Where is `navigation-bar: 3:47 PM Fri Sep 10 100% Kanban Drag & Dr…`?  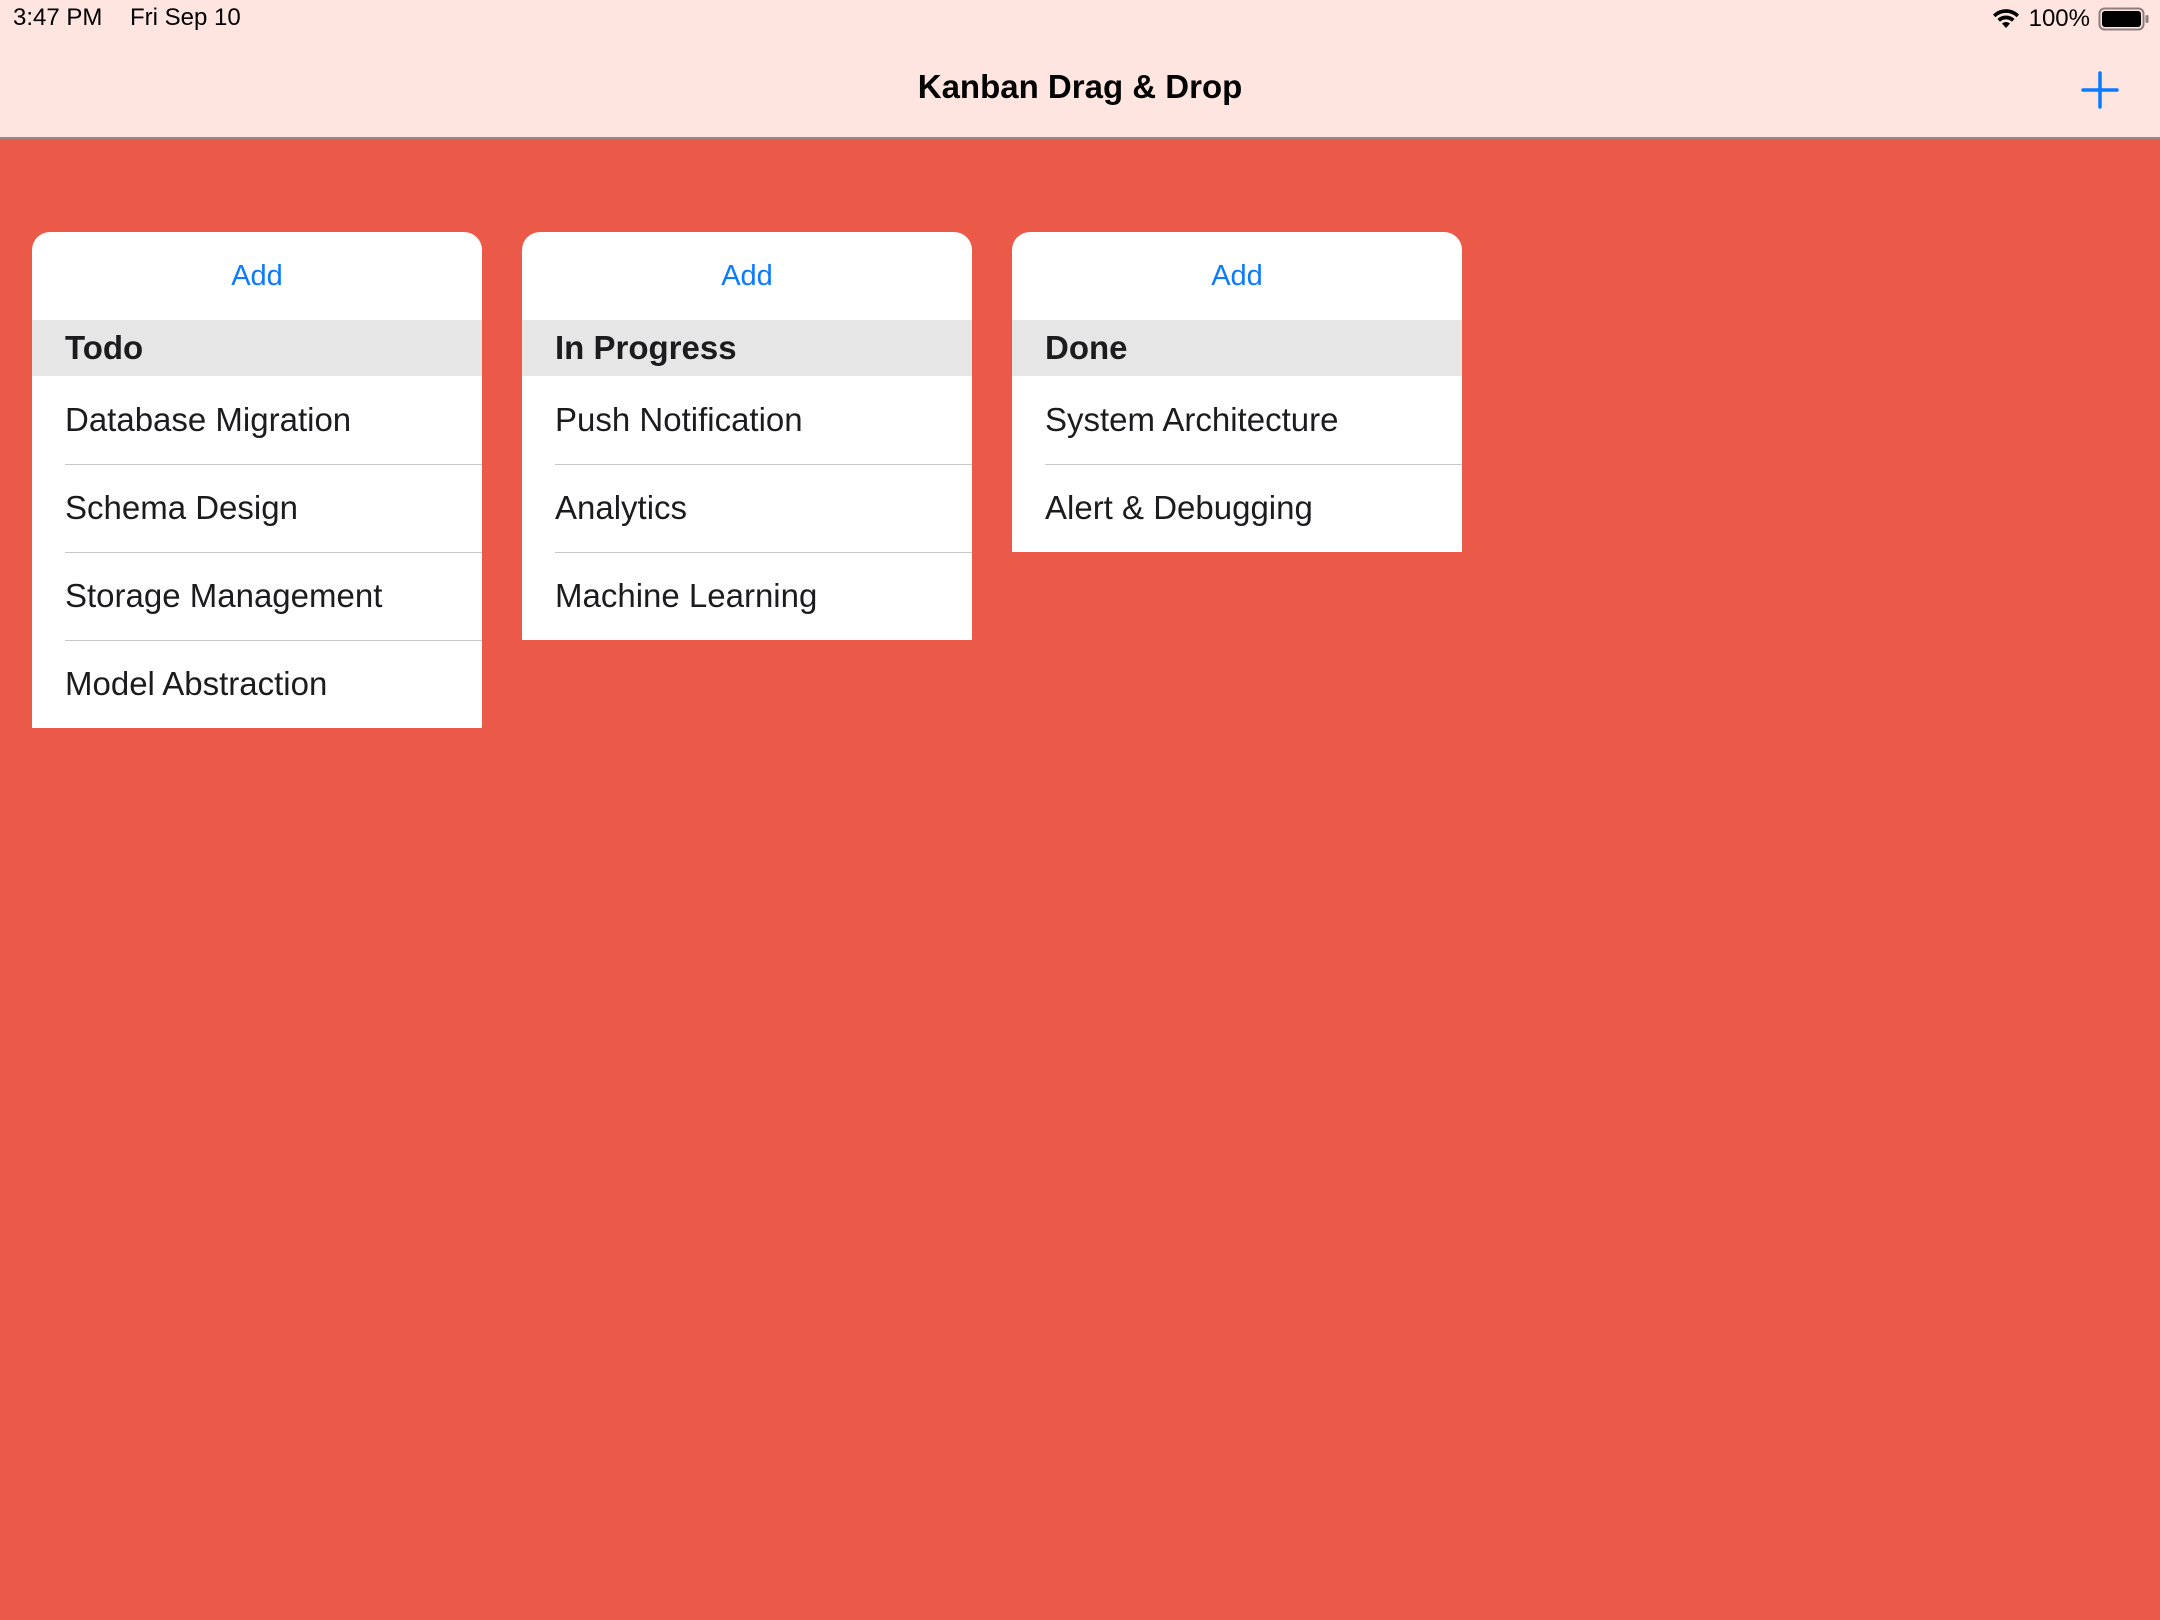
navigation-bar: 3:47 PM Fri Sep 10 100% Kanban Drag & Dr… is located at coordinates (1080, 69).